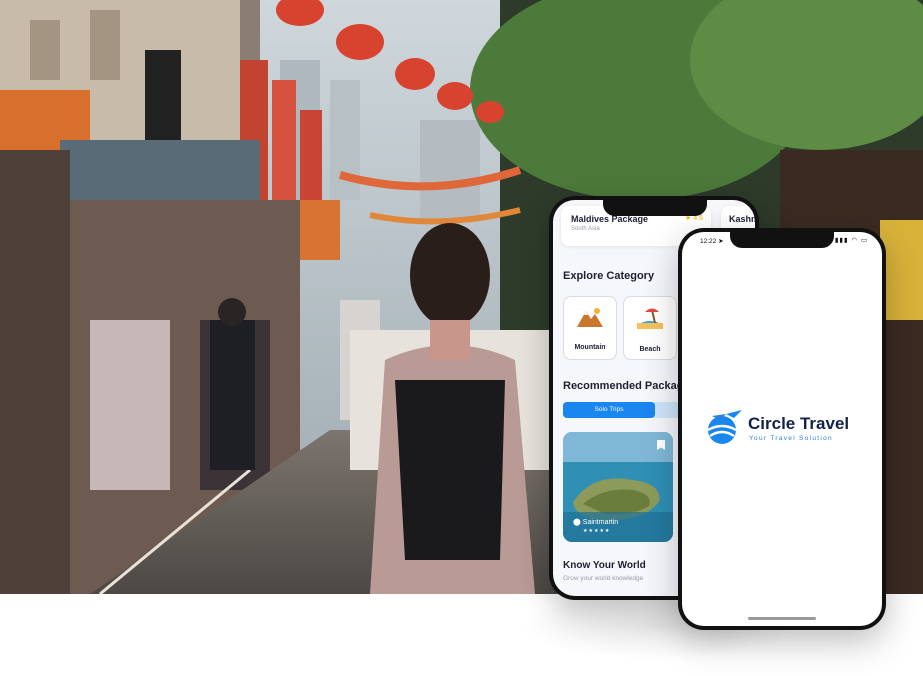 This screenshot has width=923, height=676. What do you see at coordinates (724, 427) in the screenshot?
I see `plane-globe-icon` at bounding box center [724, 427].